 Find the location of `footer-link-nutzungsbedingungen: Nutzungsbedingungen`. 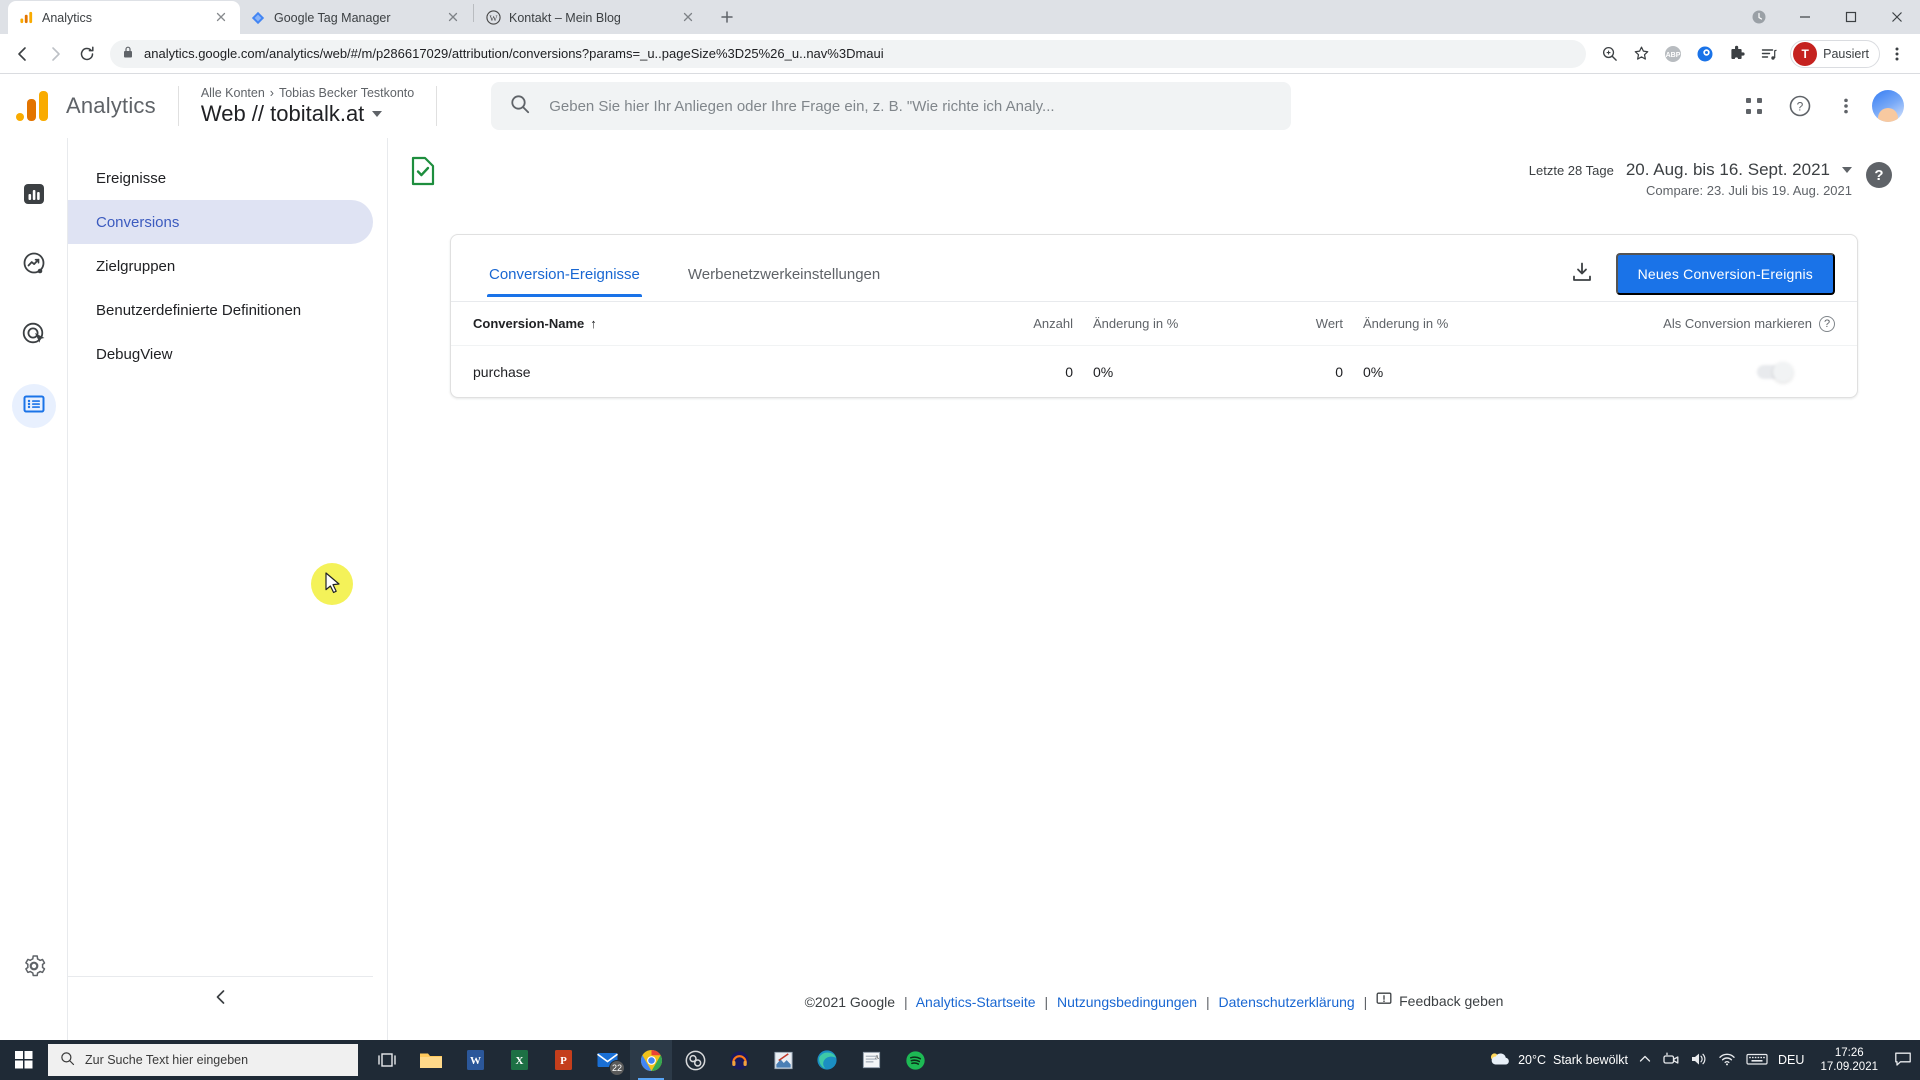

footer-link-nutzungsbedingungen: Nutzungsbedingungen is located at coordinates (1127, 1002).